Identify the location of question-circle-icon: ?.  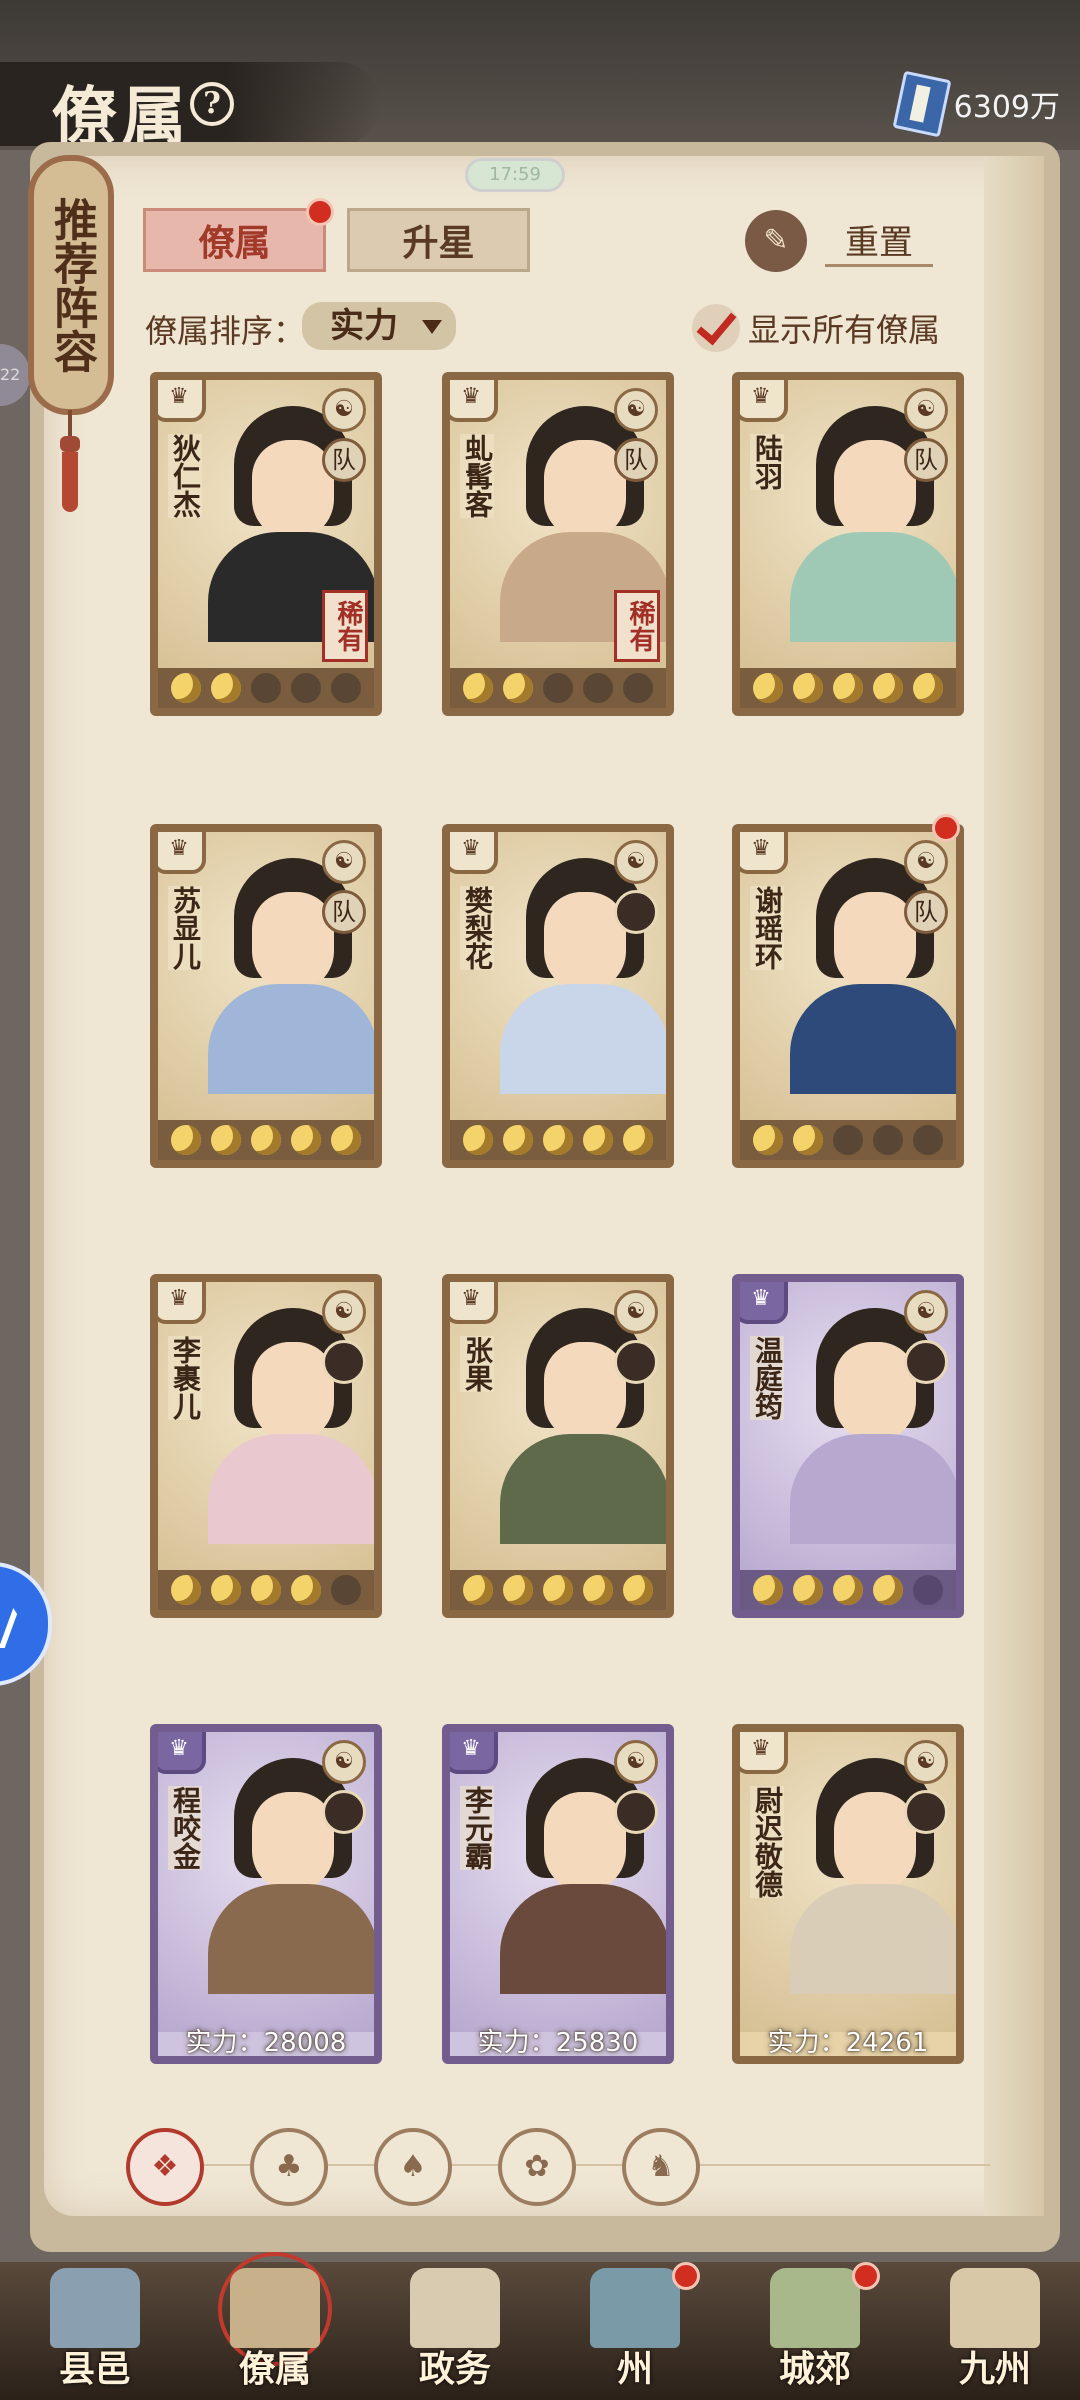
(212, 104).